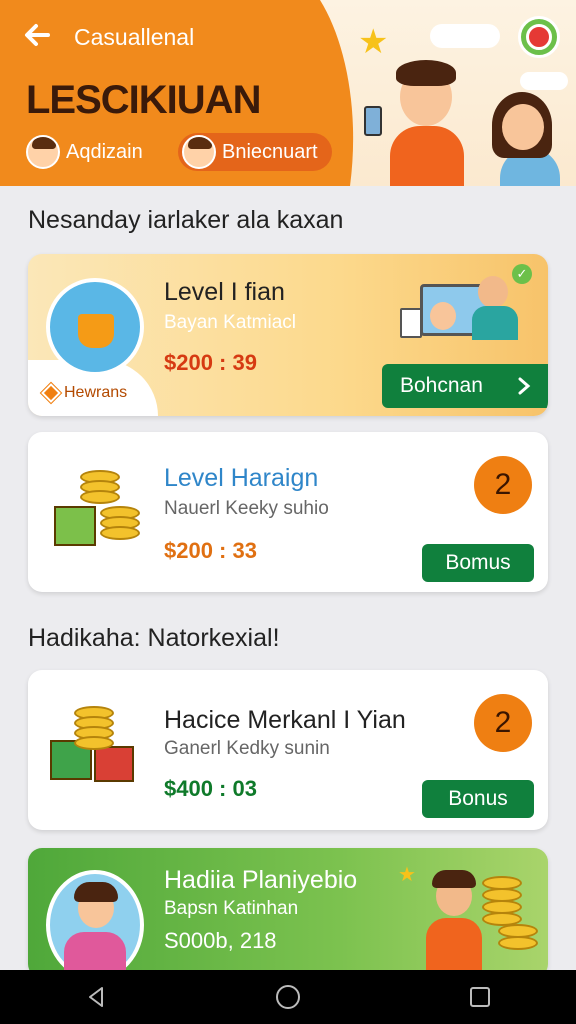 Image resolution: width=576 pixels, height=1024 pixels. I want to click on man-illustration, so click(422, 121).